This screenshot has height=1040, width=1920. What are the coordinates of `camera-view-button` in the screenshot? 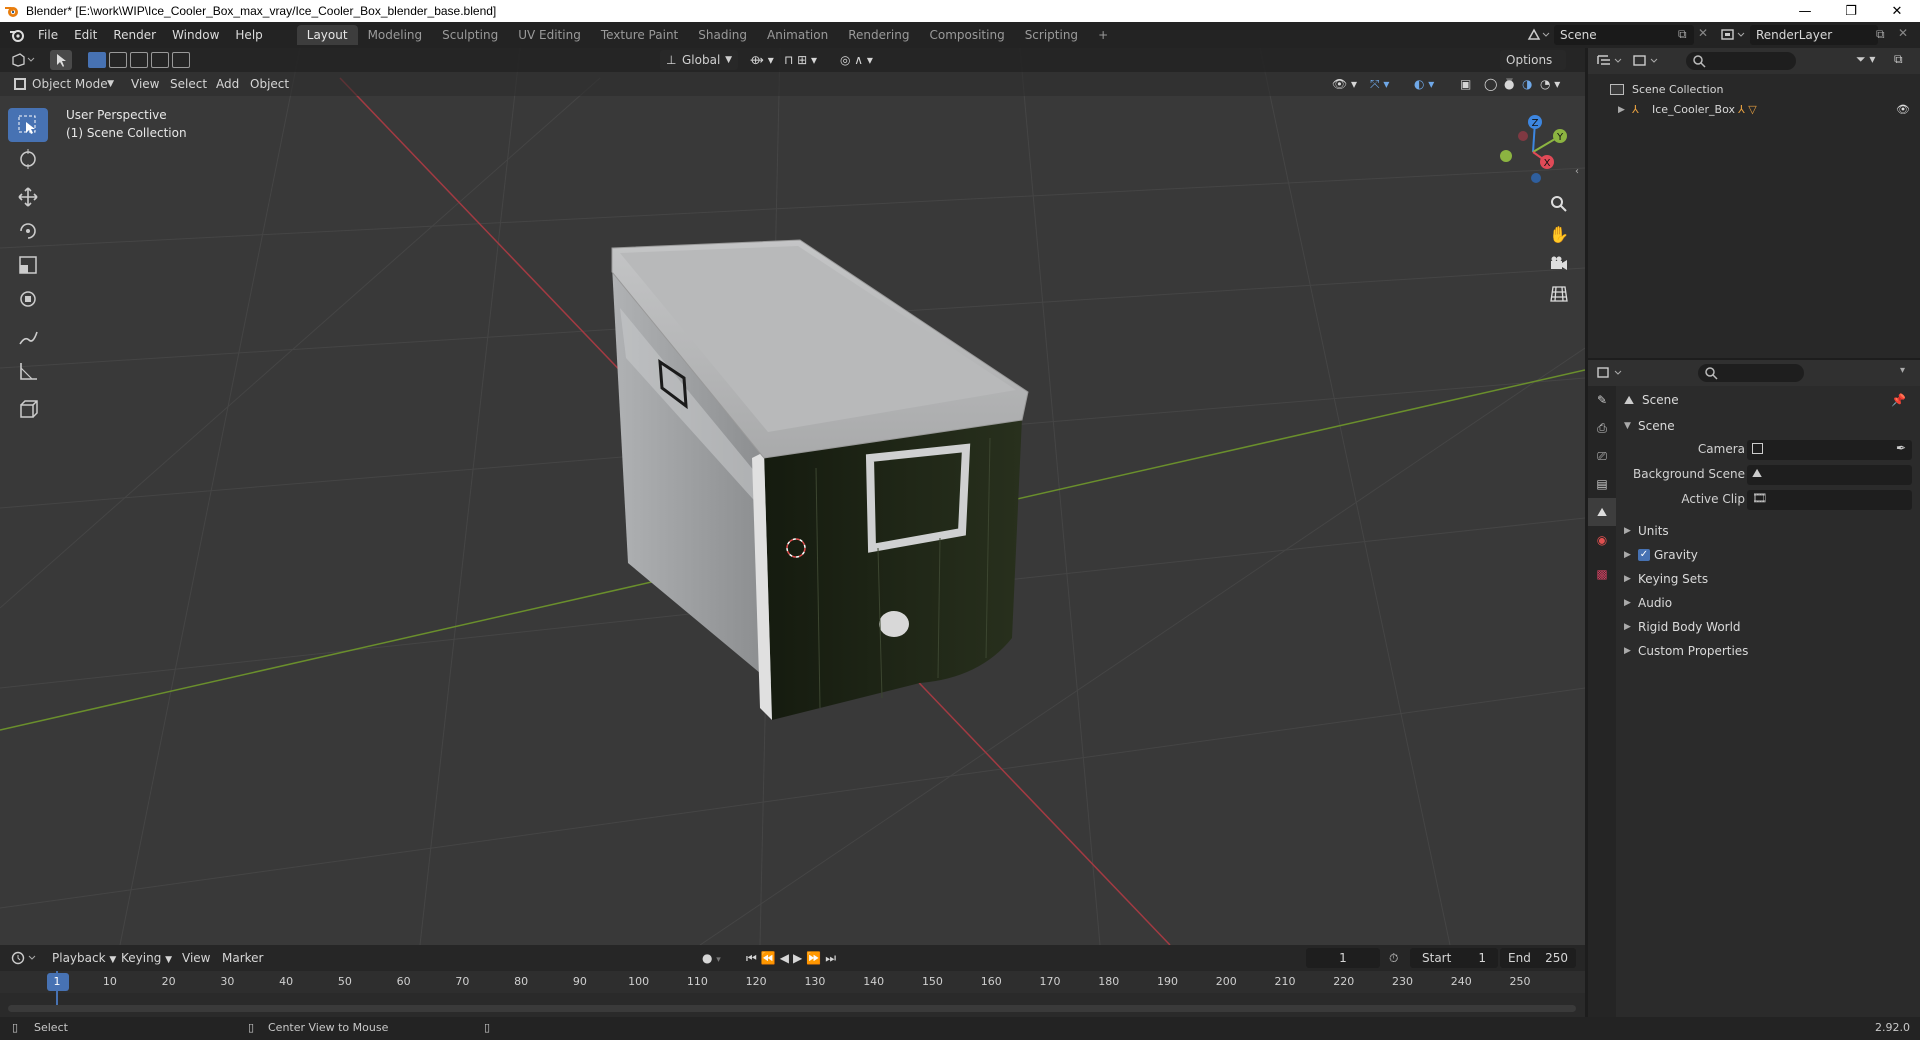 It's located at (1559, 264).